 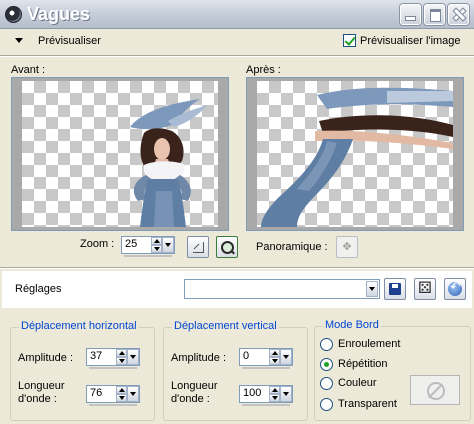 What do you see at coordinates (347, 247) in the screenshot?
I see `move-icon: ✥` at bounding box center [347, 247].